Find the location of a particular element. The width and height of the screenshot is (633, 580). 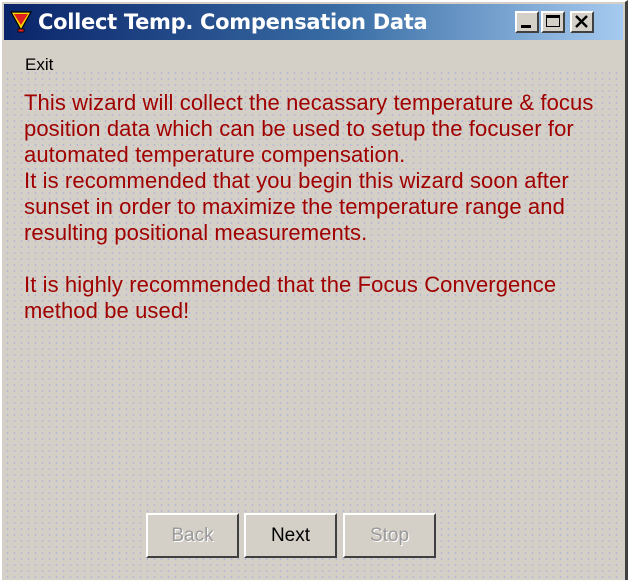

maximize-icon is located at coordinates (553, 21).